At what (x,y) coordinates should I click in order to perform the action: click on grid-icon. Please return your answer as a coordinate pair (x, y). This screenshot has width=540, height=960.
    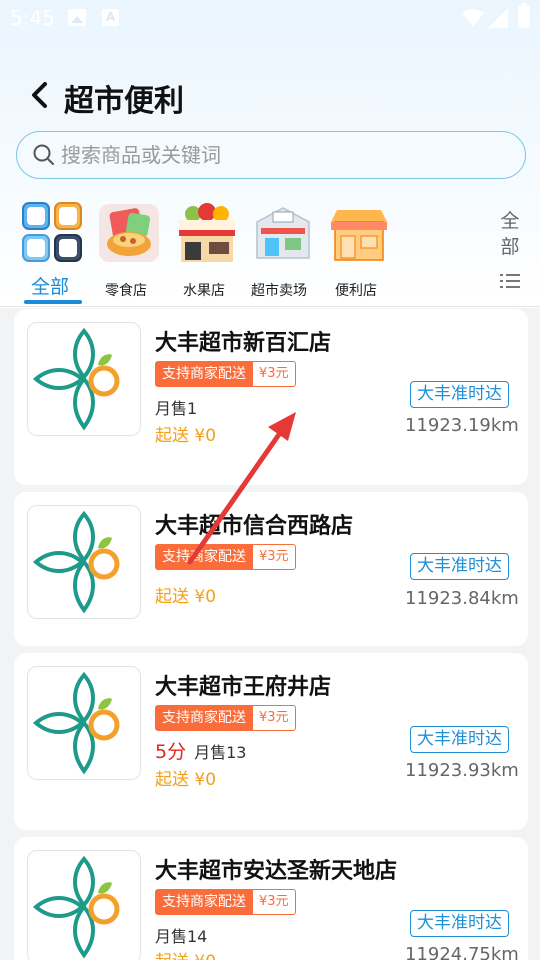
    Looking at the image, I should click on (52, 232).